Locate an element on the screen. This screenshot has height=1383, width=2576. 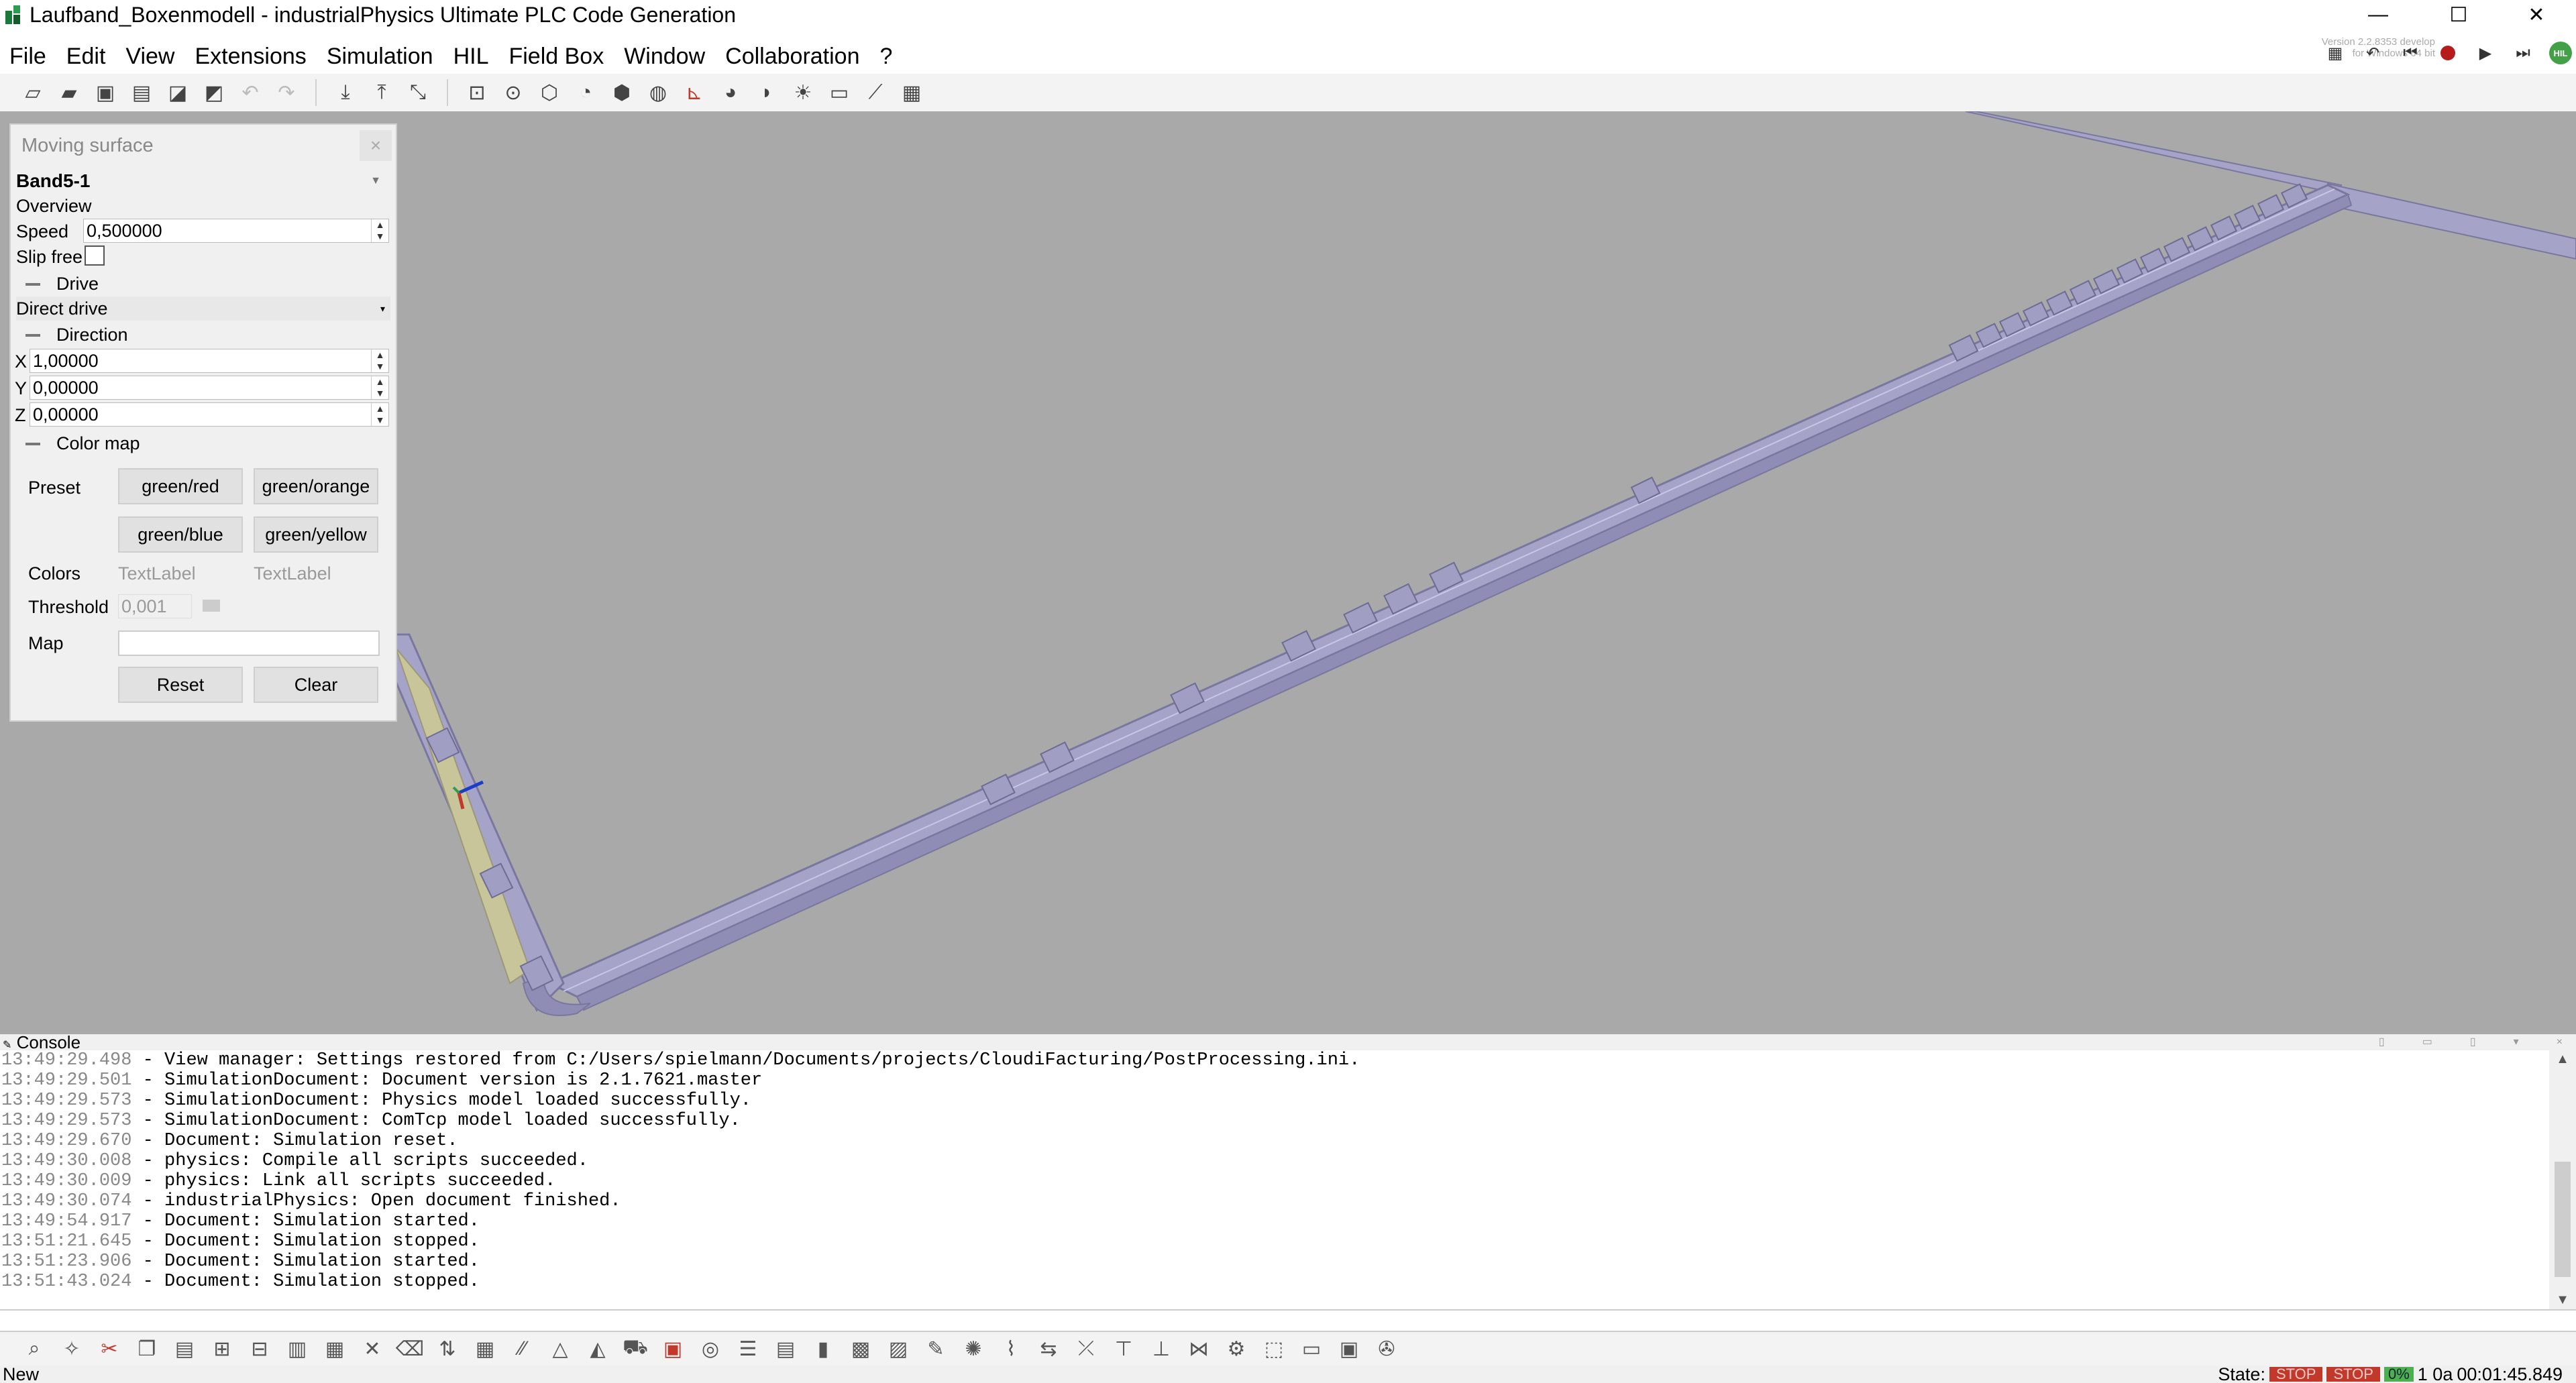
menu-collaboration: Collaboration is located at coordinates (793, 57).